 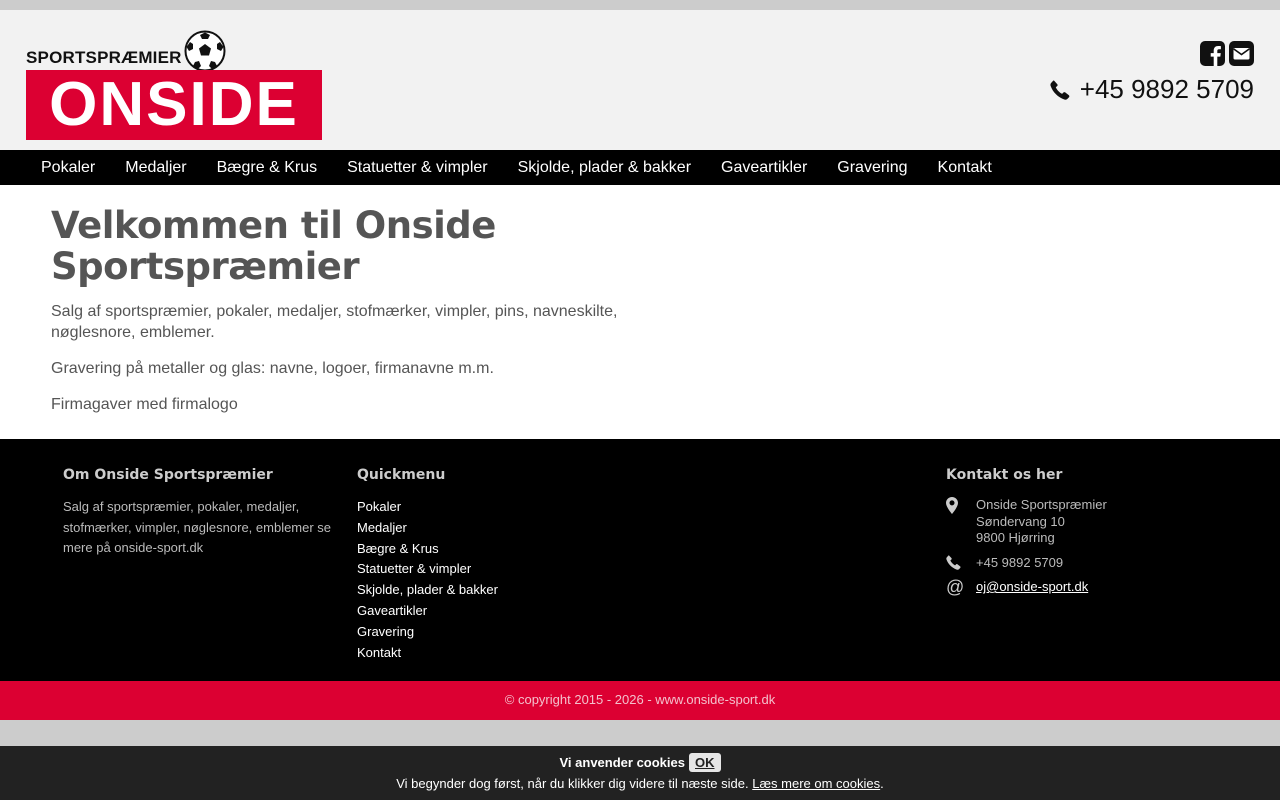 I want to click on cookie-read-more-link: Læs mere om cookies, so click(x=816, y=783).